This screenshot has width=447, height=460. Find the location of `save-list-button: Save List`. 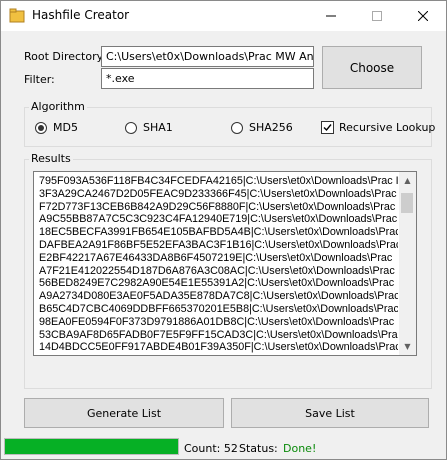

save-list-button: Save List is located at coordinates (330, 413).